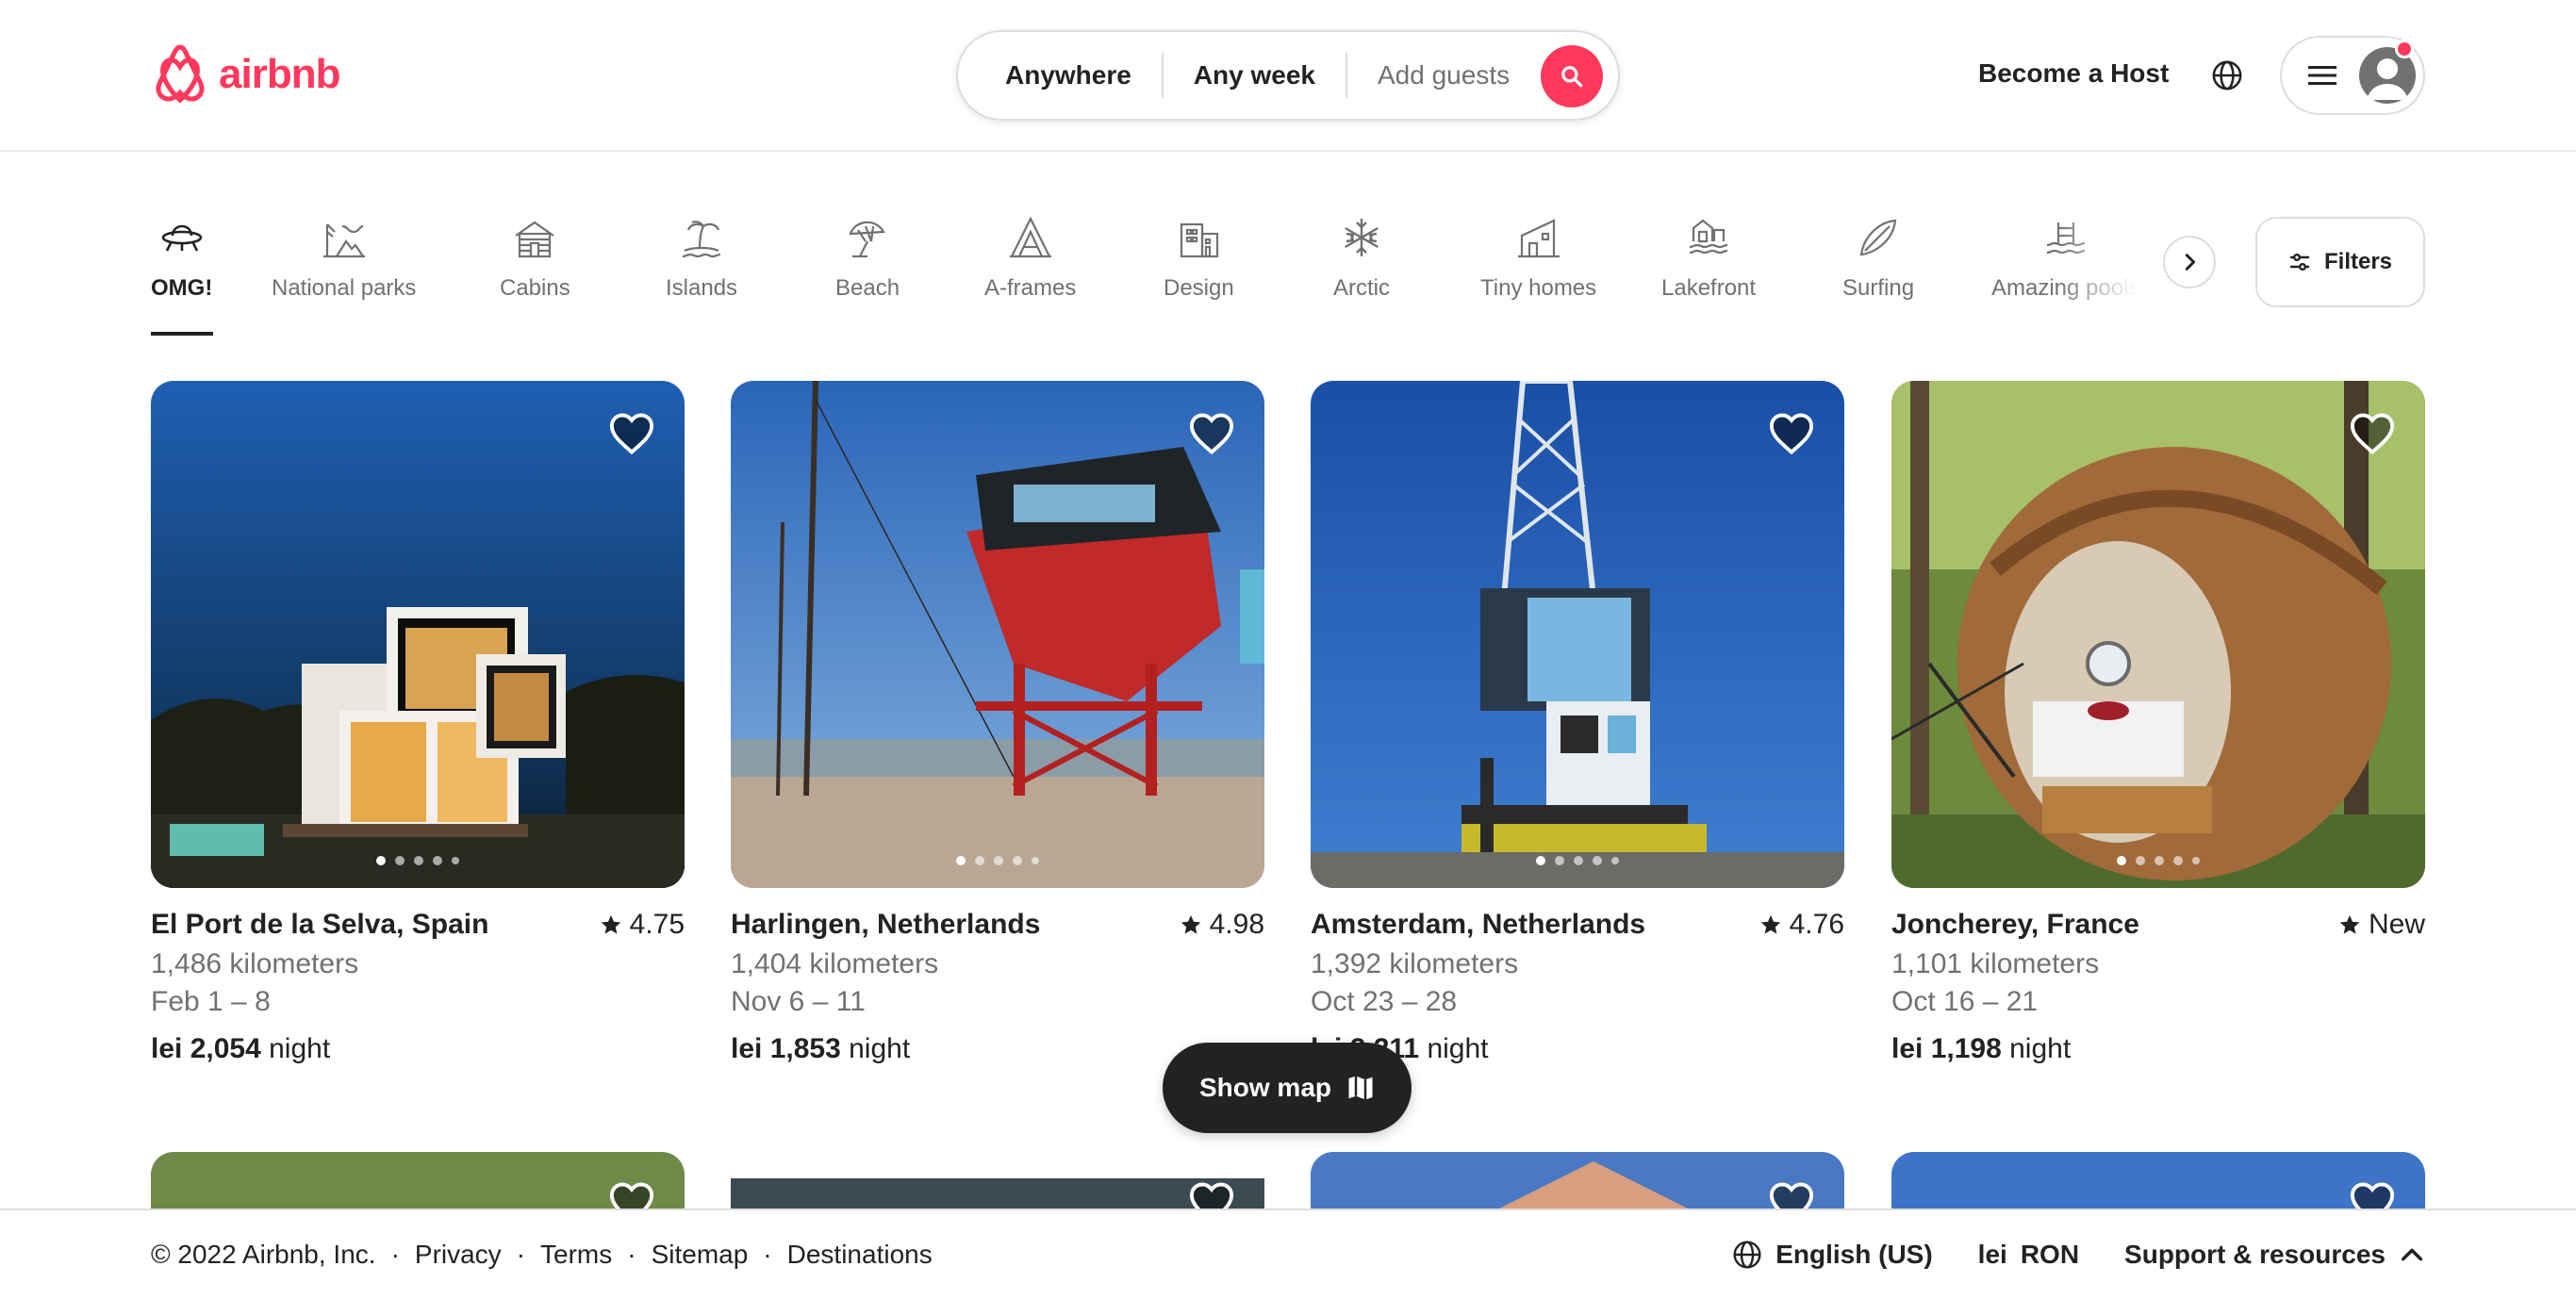 Image resolution: width=2576 pixels, height=1299 pixels. What do you see at coordinates (1992, 1255) in the screenshot?
I see `currency-symbol: lei` at bounding box center [1992, 1255].